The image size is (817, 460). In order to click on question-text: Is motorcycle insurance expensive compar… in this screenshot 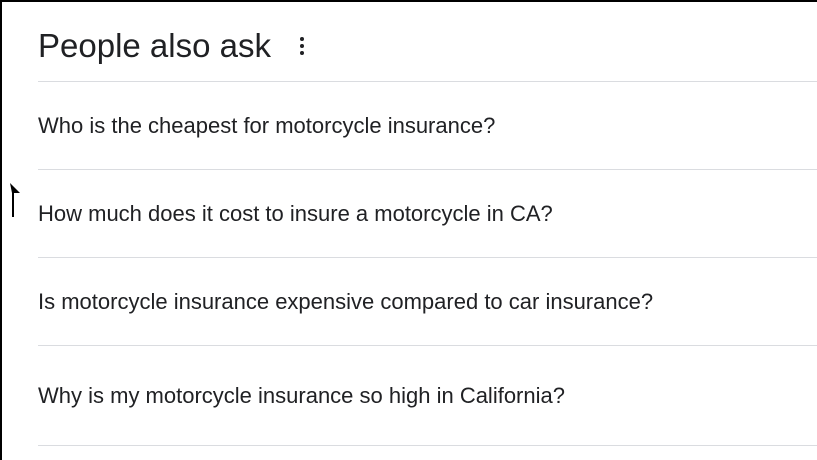, I will do `click(346, 301)`.